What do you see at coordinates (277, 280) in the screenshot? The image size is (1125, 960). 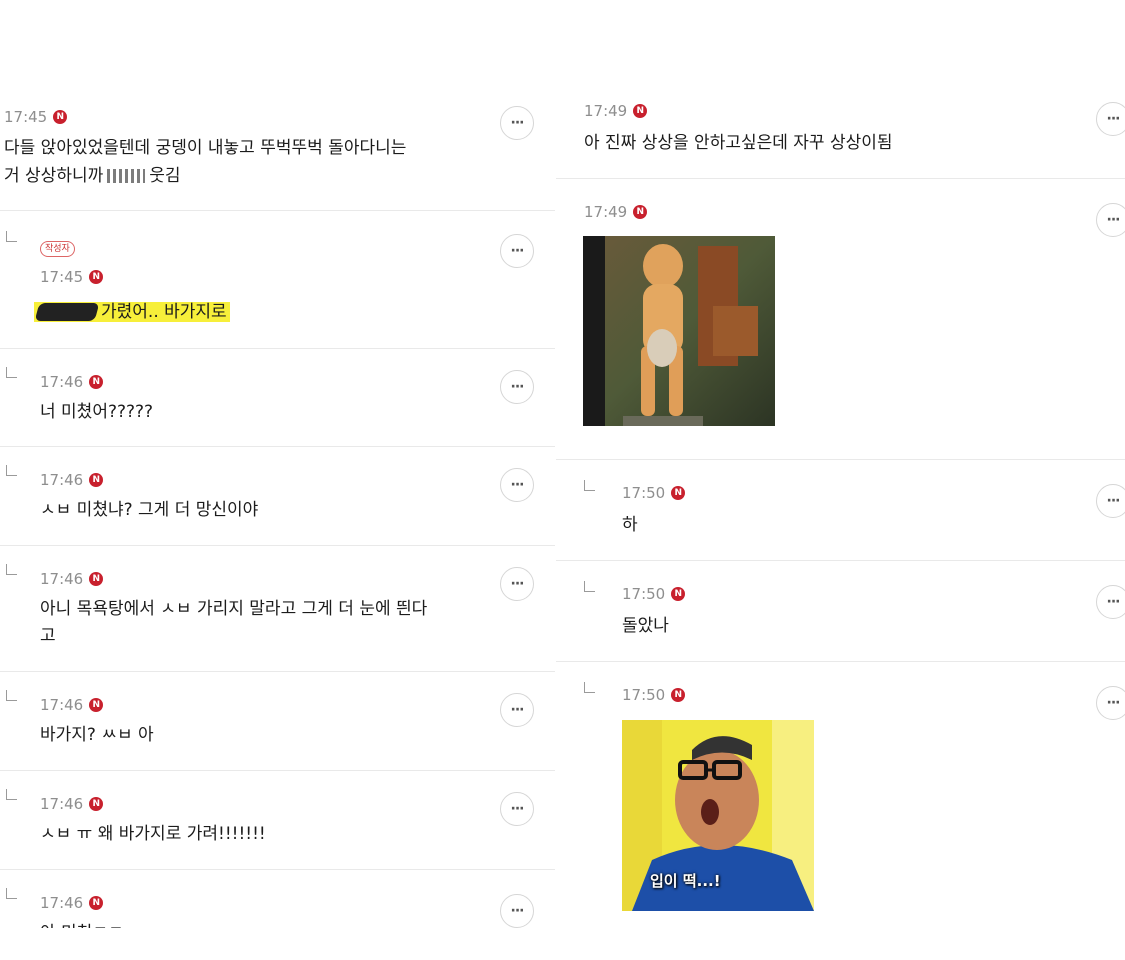 I see `comment-reply-item: 작성자 17:45 N 가렸어.. 바가지로 ···` at bounding box center [277, 280].